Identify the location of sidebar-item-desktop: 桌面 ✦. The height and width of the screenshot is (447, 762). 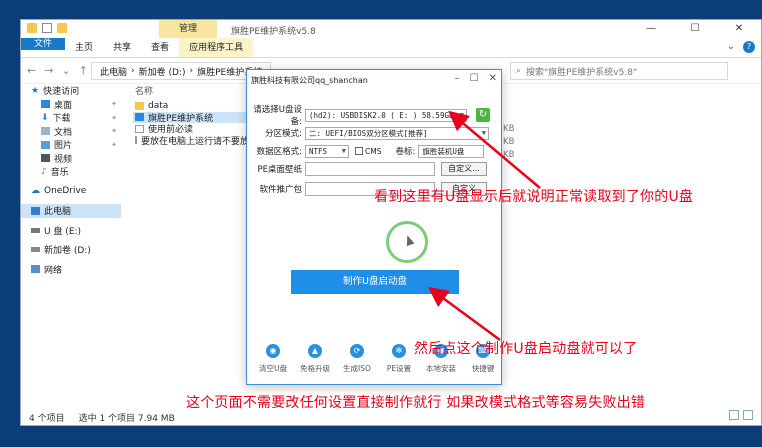
(71, 105).